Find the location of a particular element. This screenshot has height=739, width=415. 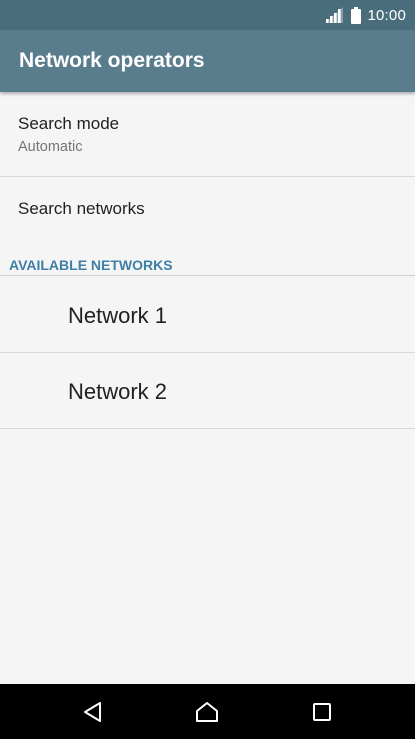

app-bar: Network operators is located at coordinates (207, 61).